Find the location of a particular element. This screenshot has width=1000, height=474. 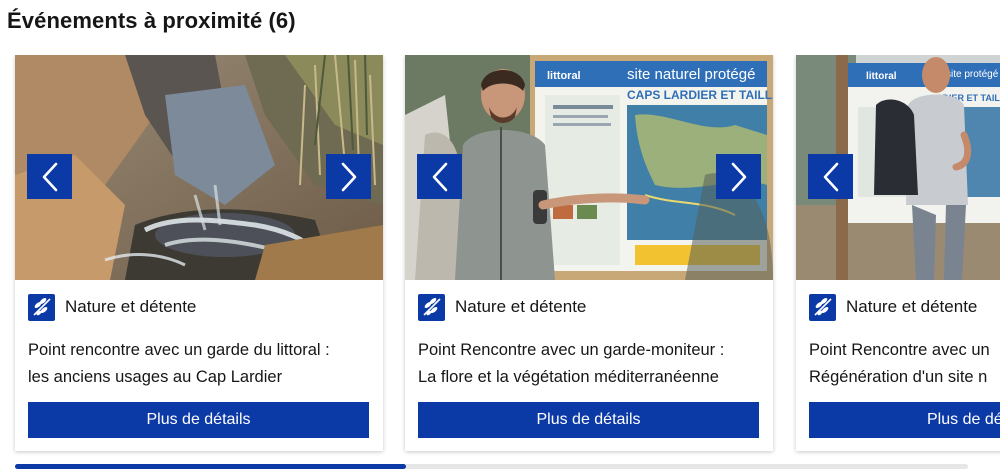

carousel-scrollbar is located at coordinates (491, 466).